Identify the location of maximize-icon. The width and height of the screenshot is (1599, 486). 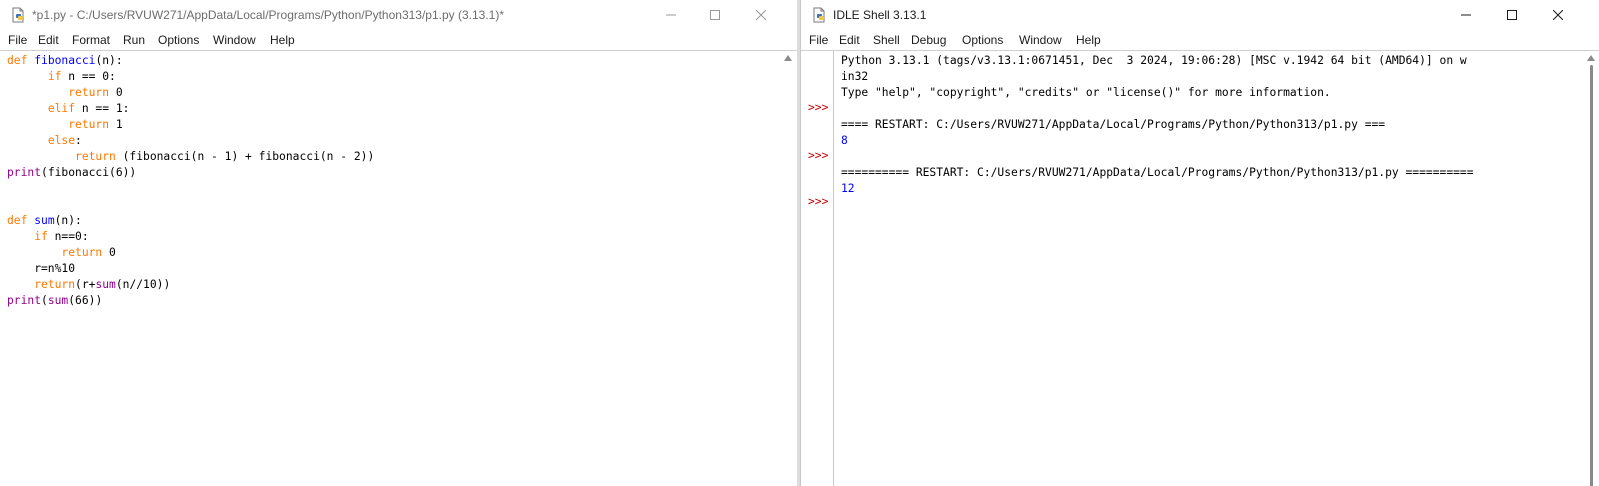
(1512, 15).